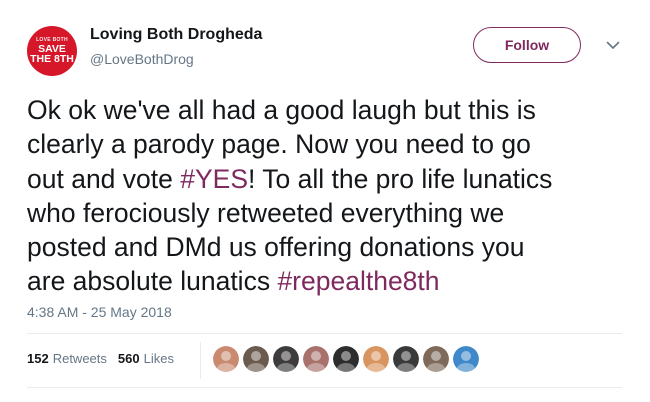  I want to click on tweet-text-line: posted and DMd us offering donations you, so click(276, 247).